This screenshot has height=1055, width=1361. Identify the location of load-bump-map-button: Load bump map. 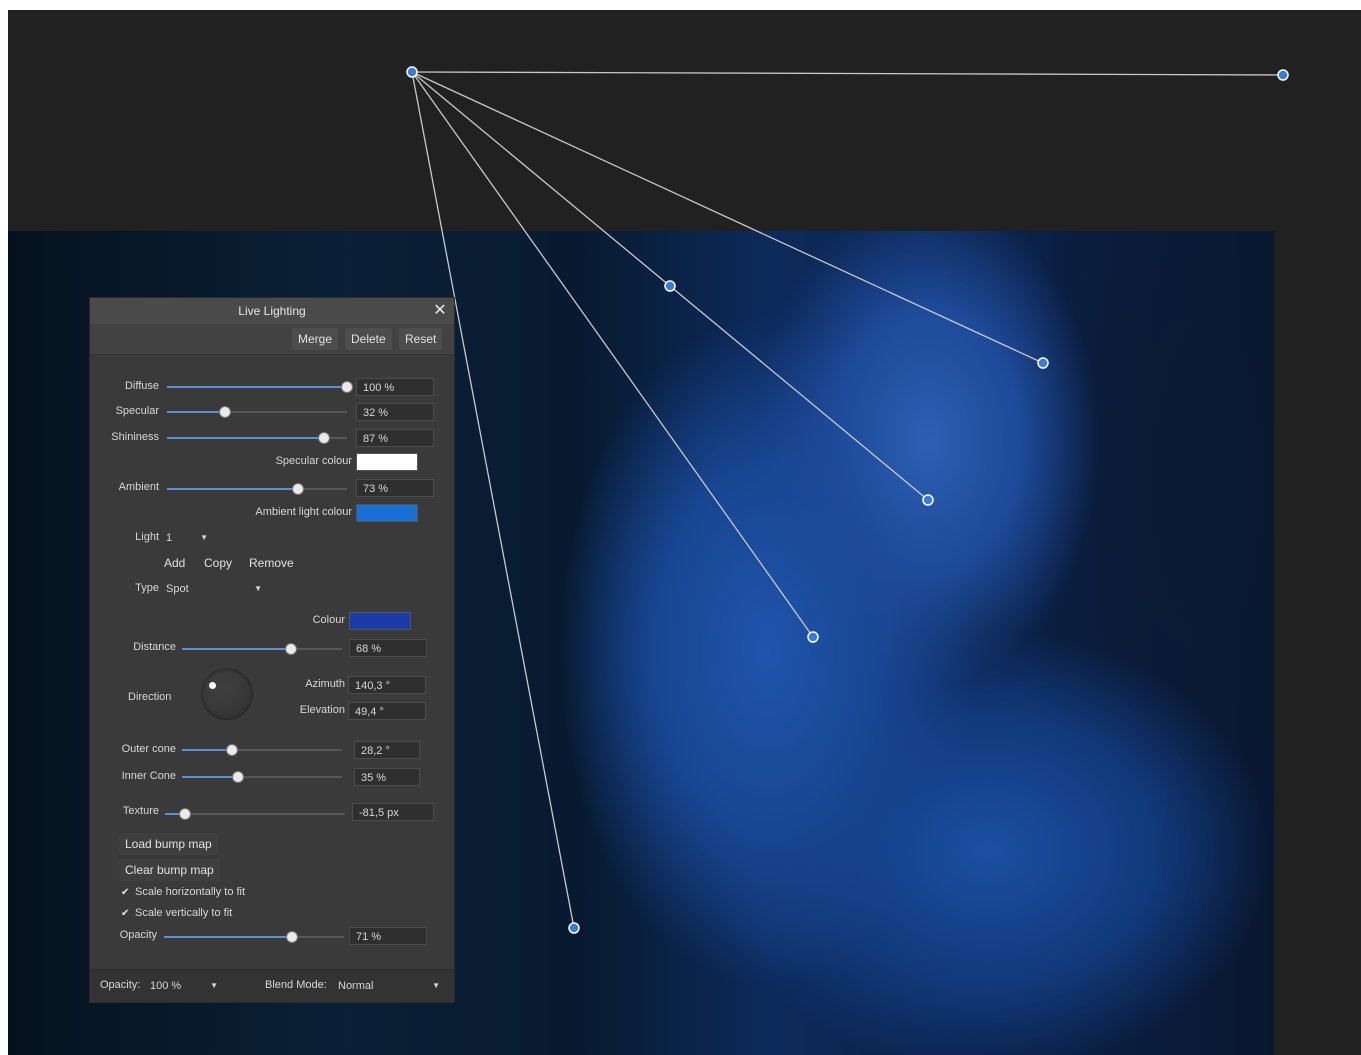
(168, 844).